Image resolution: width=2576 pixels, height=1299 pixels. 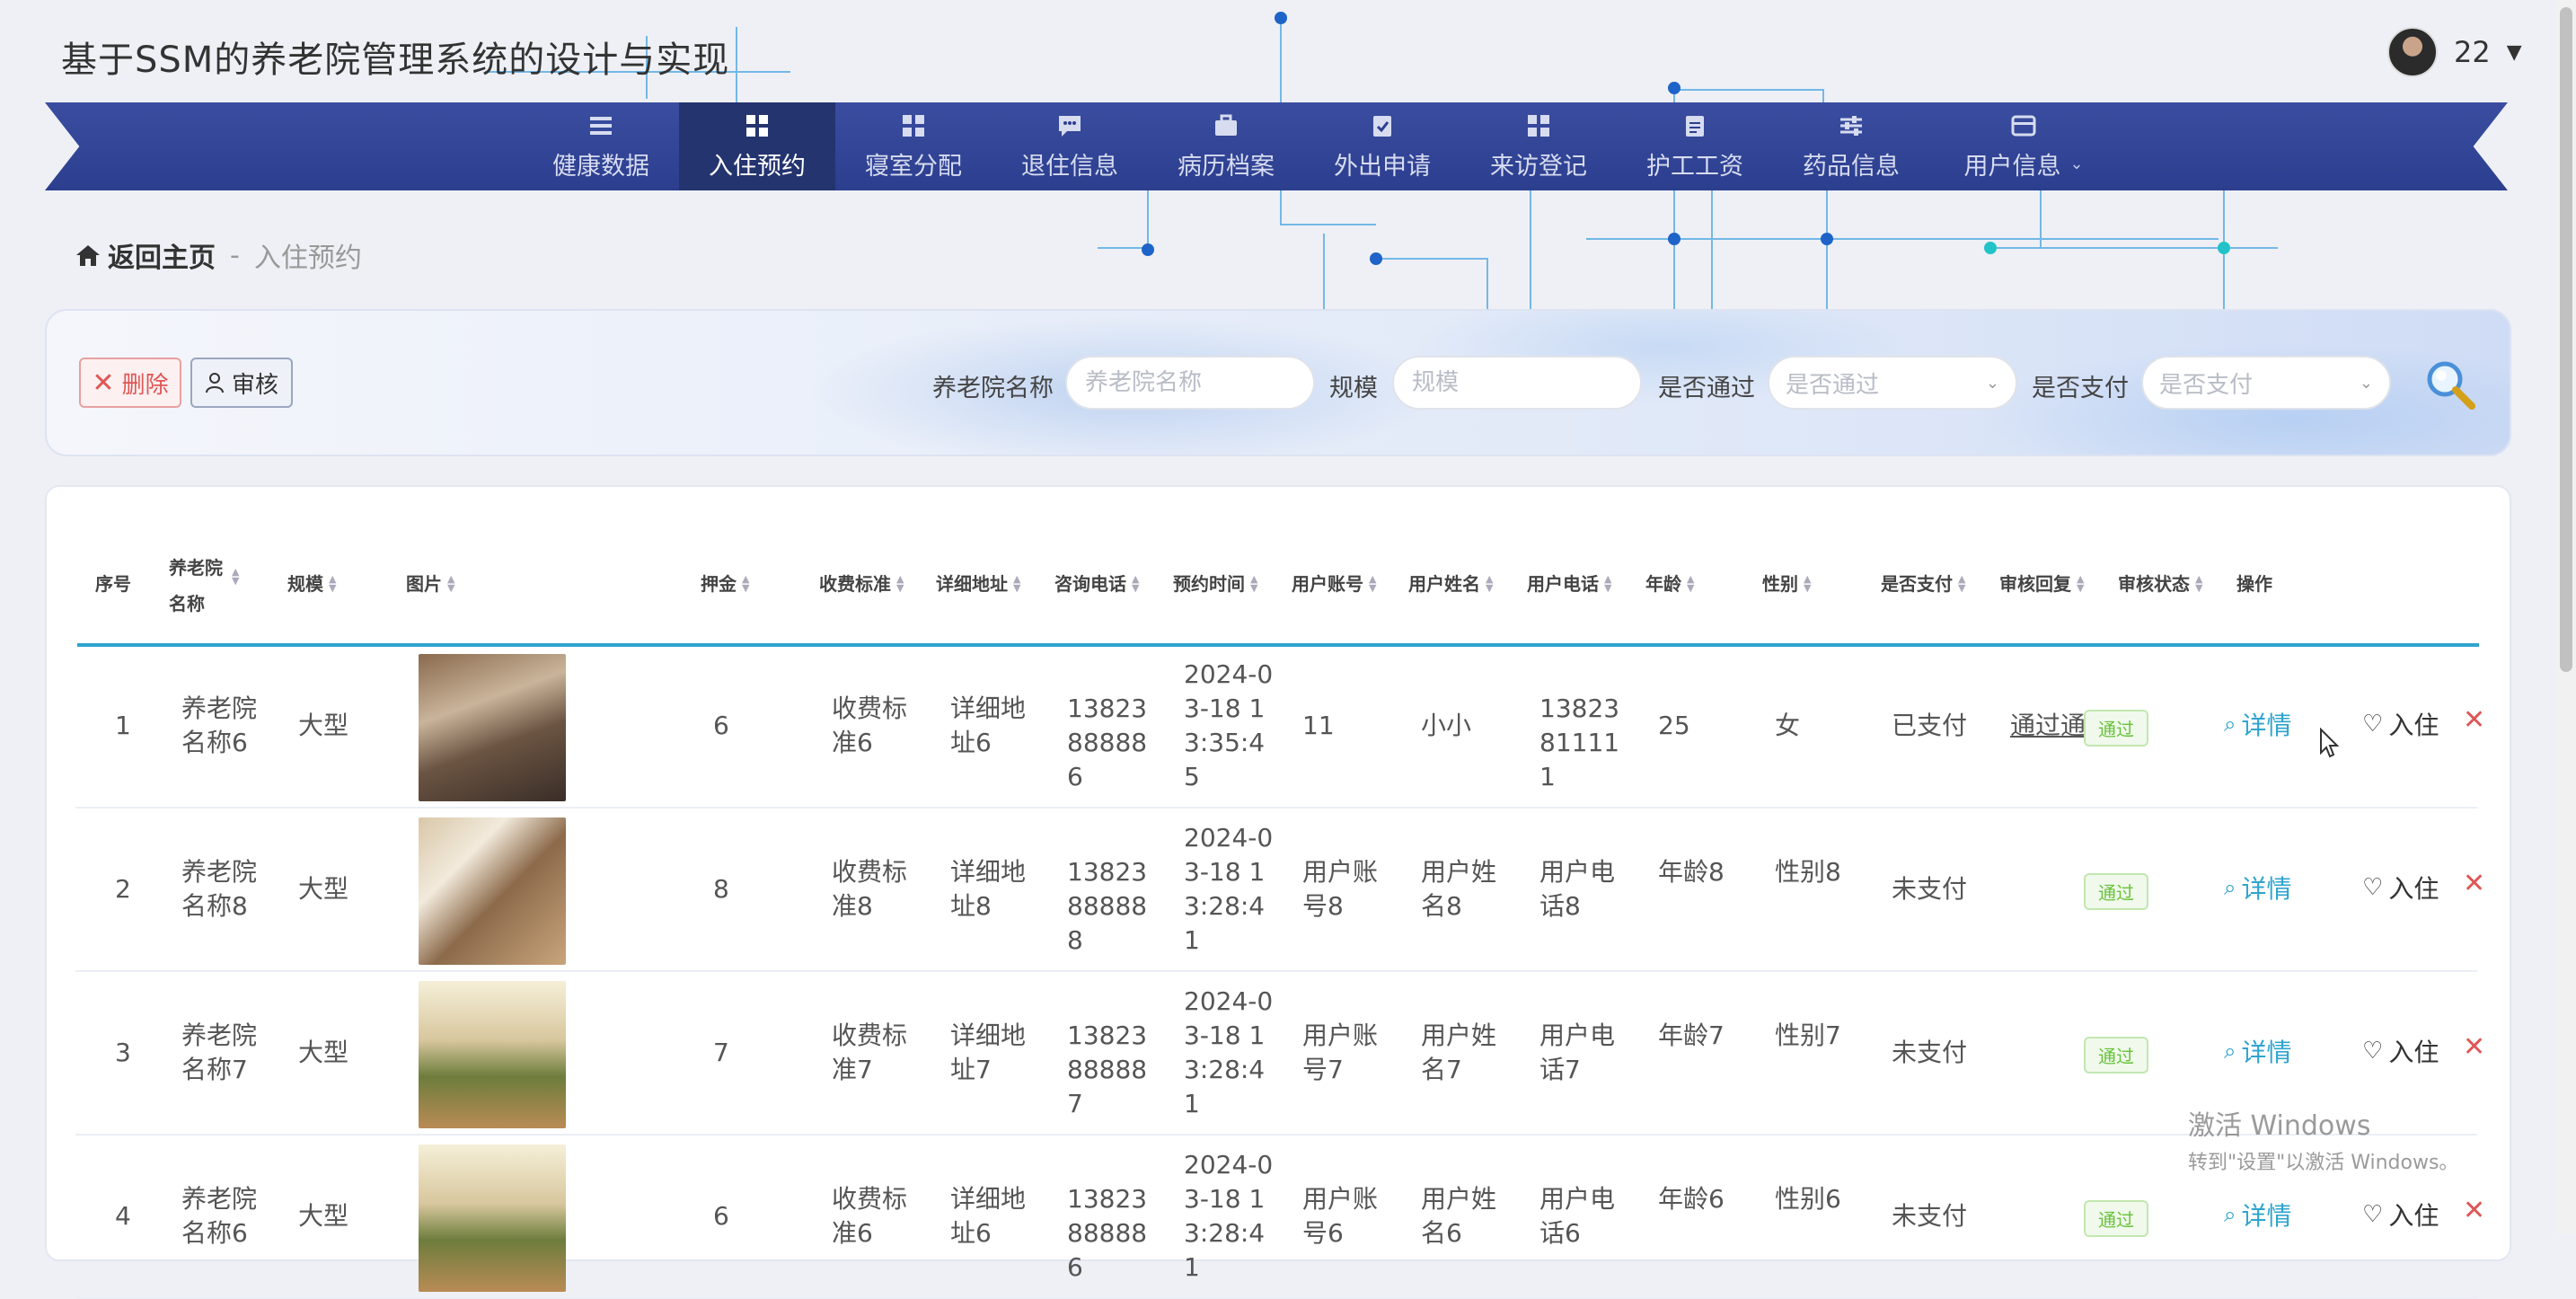 What do you see at coordinates (1353, 389) in the screenshot?
I see `filter-scale-label: 规模` at bounding box center [1353, 389].